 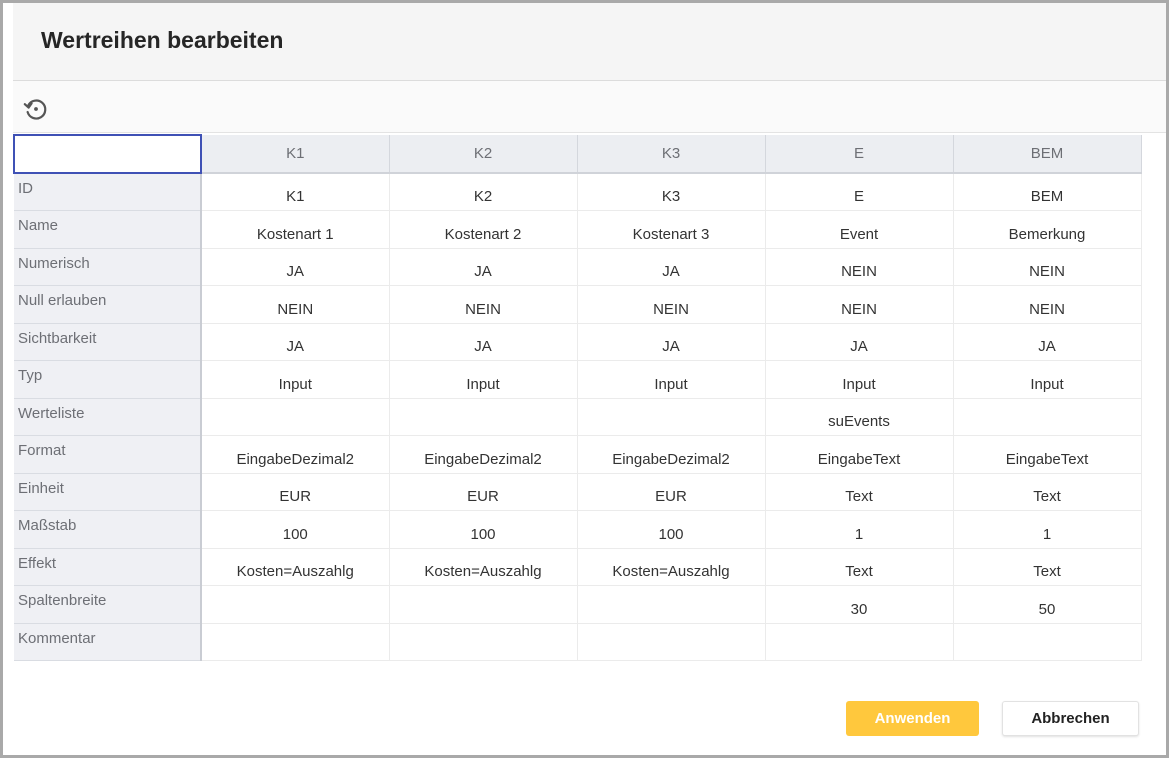 I want to click on row-header: Numerisch, so click(x=108, y=267).